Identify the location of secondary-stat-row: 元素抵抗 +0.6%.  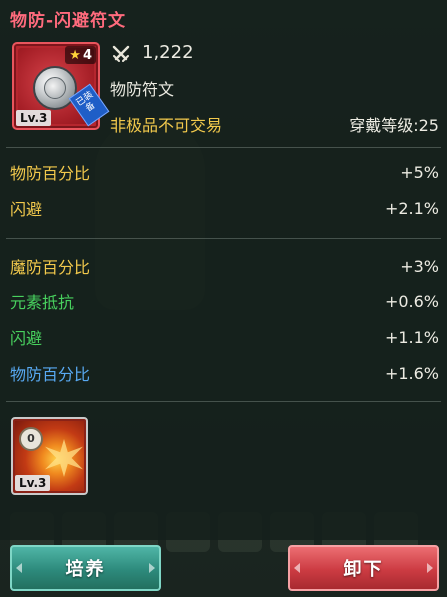
(224, 301).